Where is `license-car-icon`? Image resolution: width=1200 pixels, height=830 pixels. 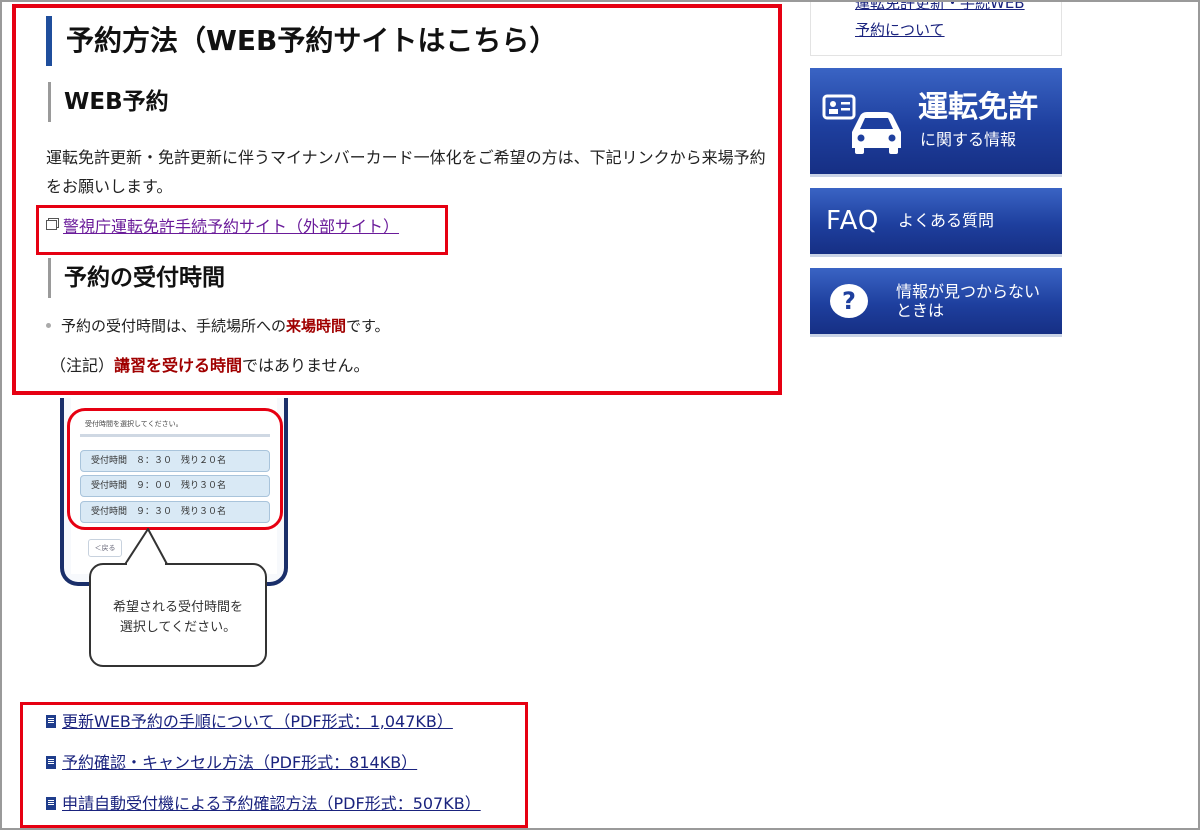 license-car-icon is located at coordinates (861, 124).